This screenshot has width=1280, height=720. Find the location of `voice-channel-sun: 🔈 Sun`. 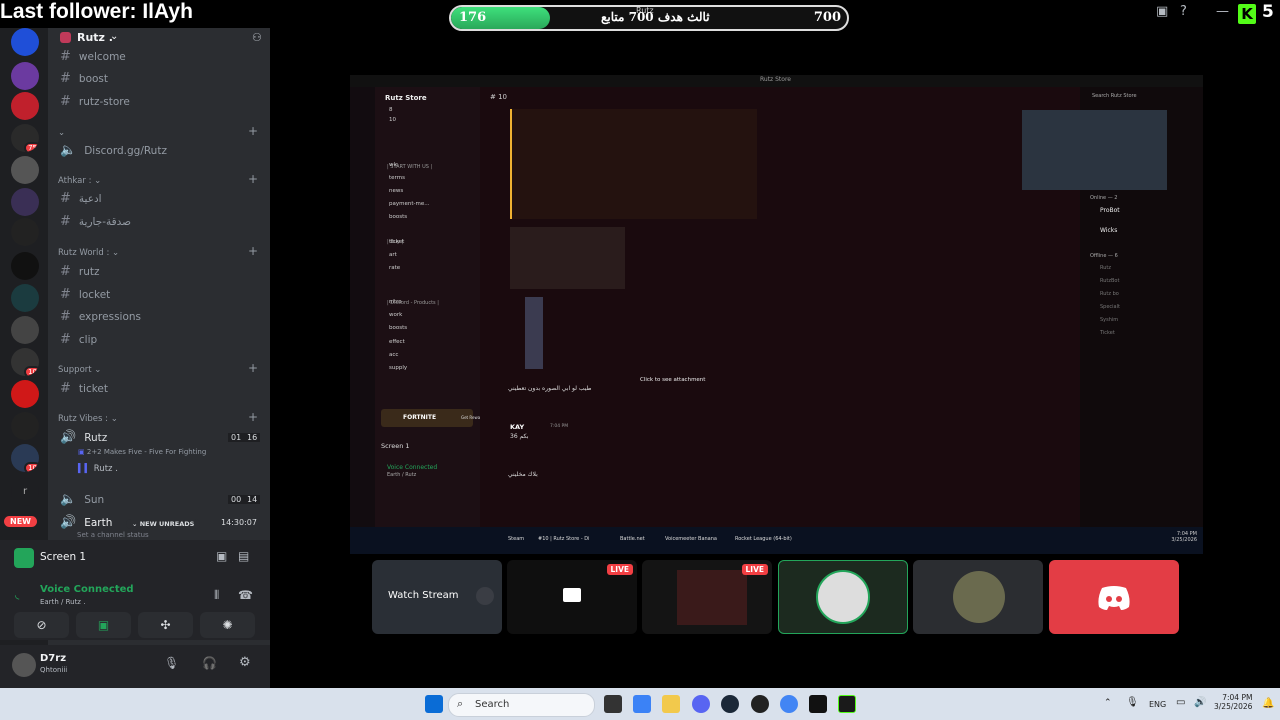

voice-channel-sun: 🔈 Sun is located at coordinates (82, 502).